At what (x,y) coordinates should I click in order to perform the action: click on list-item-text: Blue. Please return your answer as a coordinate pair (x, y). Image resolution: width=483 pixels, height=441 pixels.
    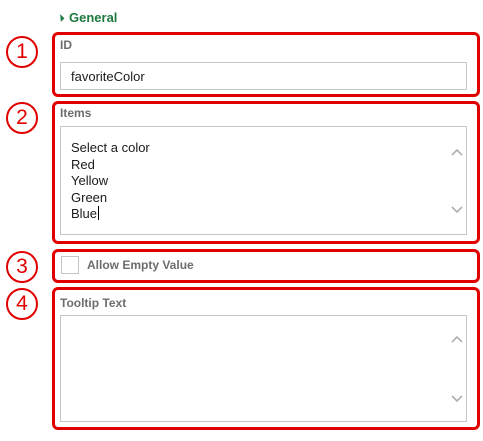
    Looking at the image, I should click on (84, 213).